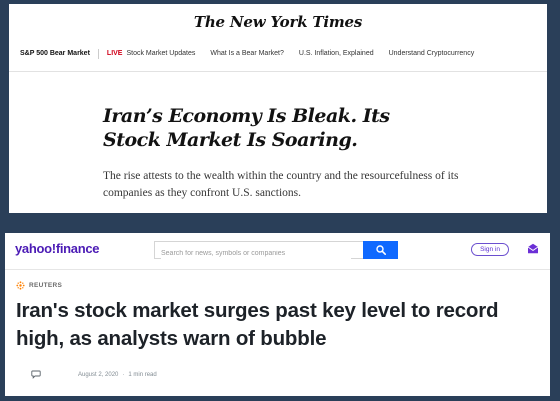 The width and height of the screenshot is (560, 401). I want to click on search-input, so click(256, 253).